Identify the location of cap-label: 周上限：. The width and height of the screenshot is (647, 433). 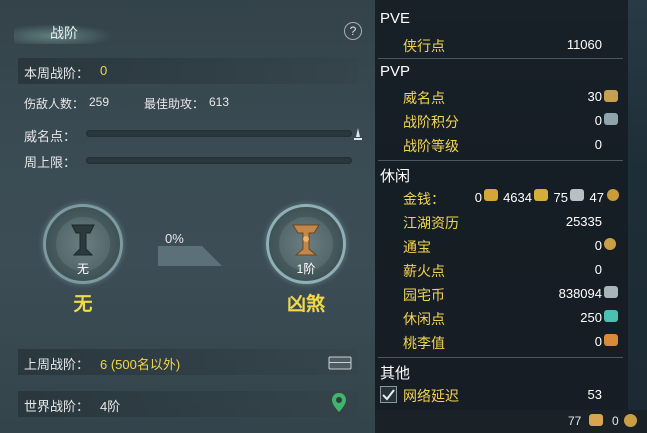
(50, 162).